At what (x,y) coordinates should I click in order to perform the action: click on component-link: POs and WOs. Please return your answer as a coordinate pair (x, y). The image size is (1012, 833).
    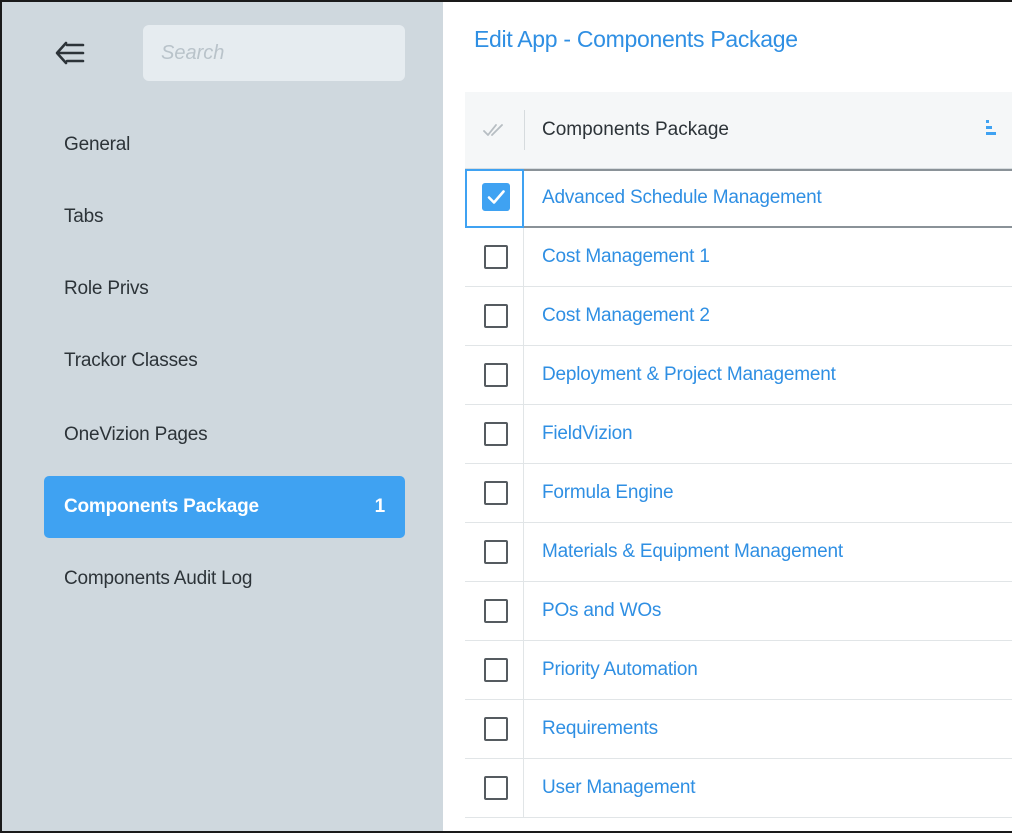
    Looking at the image, I should click on (601, 611).